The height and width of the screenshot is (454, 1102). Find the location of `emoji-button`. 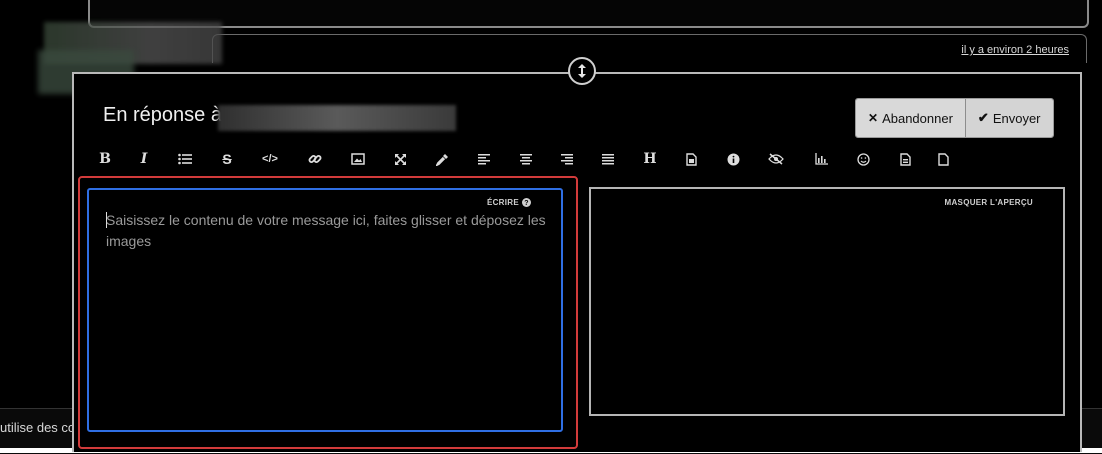

emoji-button is located at coordinates (863, 159).